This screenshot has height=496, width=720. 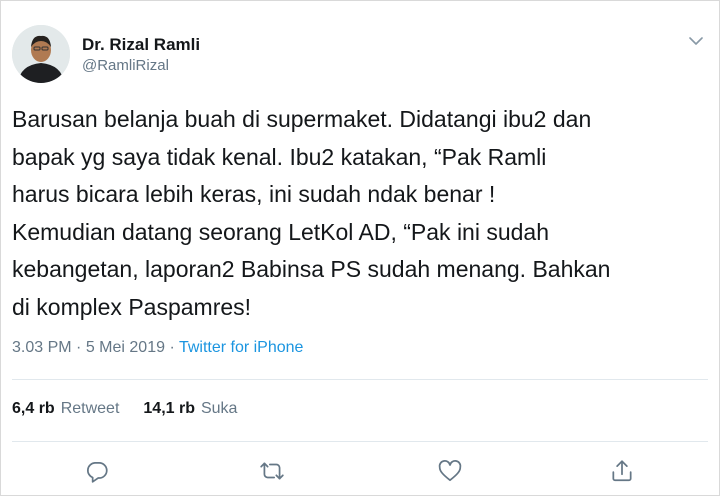 I want to click on like-count: 14,1 rb, so click(x=169, y=408).